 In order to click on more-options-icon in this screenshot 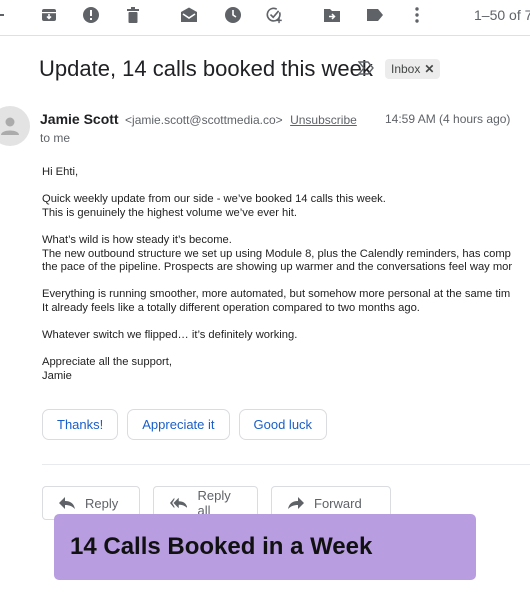, I will do `click(417, 15)`.